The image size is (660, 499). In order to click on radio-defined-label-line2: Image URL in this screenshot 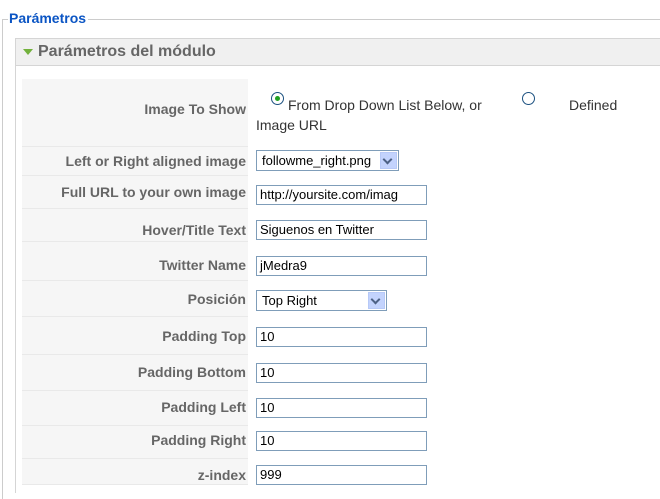, I will do `click(291, 125)`.